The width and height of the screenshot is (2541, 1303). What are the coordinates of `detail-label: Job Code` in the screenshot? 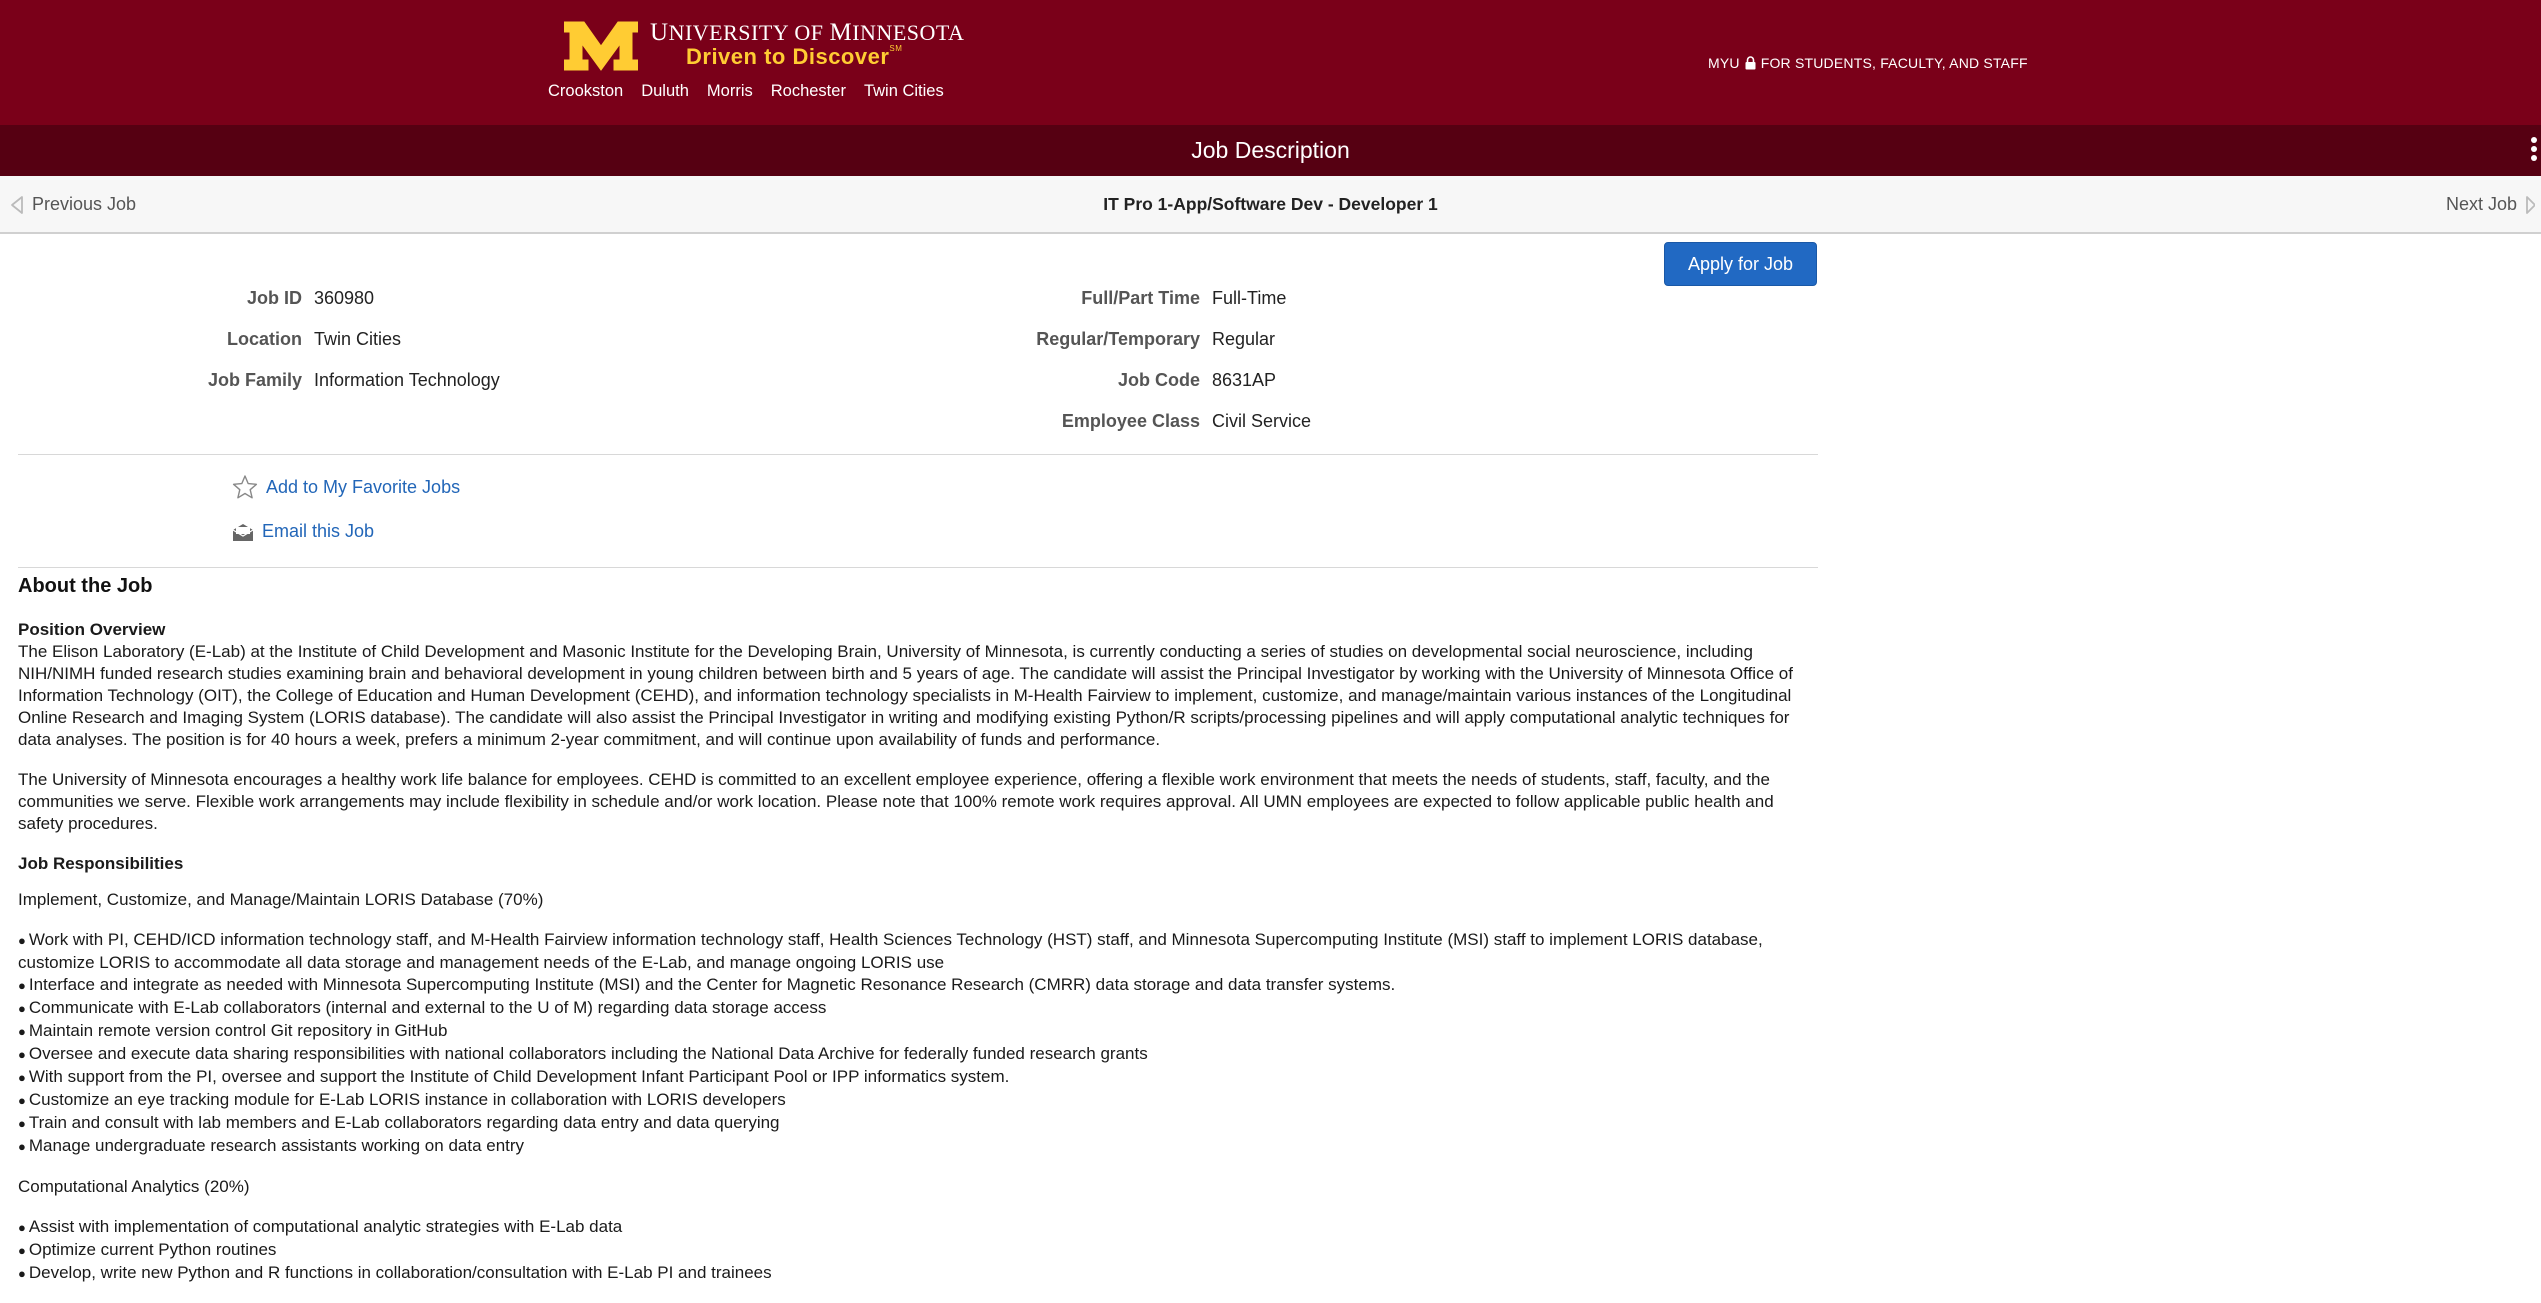 It's located at (1158, 380).